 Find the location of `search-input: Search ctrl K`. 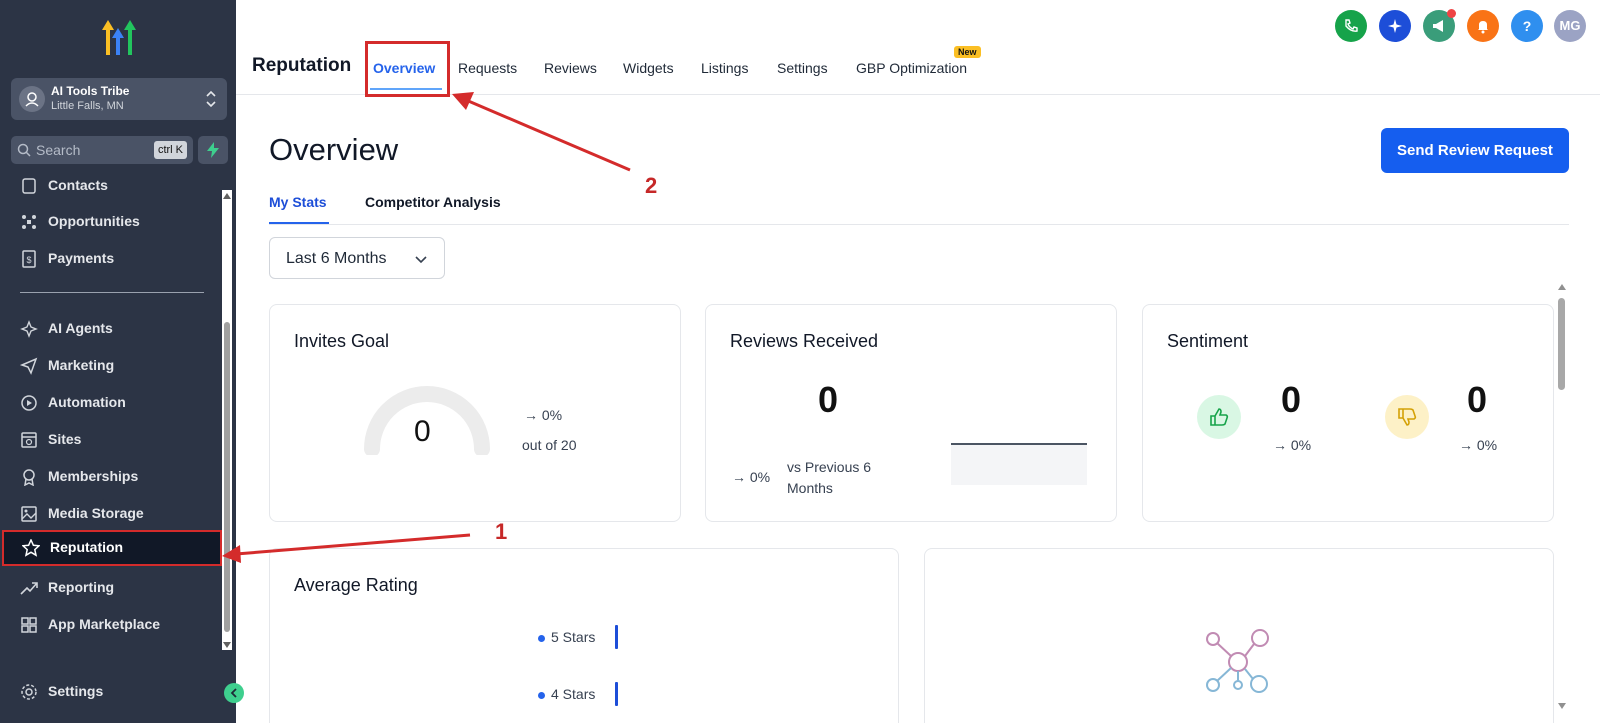

search-input: Search ctrl K is located at coordinates (102, 150).